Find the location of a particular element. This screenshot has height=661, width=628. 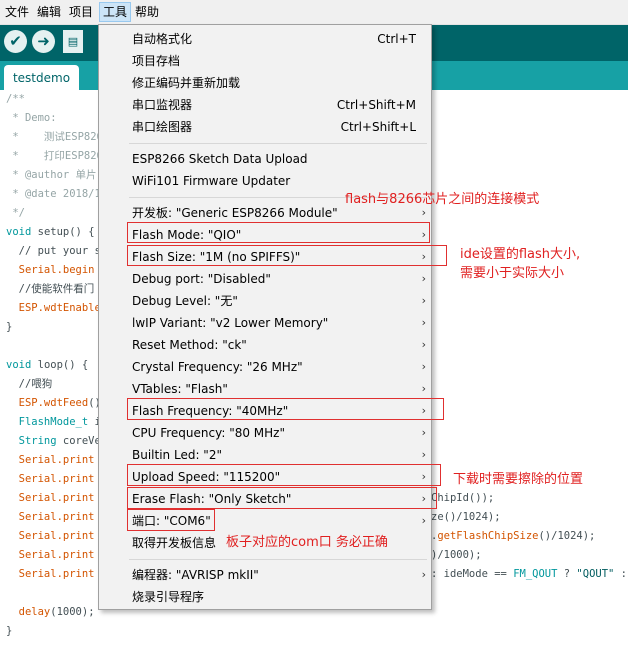

upload-icon: ➜ is located at coordinates (43, 41).